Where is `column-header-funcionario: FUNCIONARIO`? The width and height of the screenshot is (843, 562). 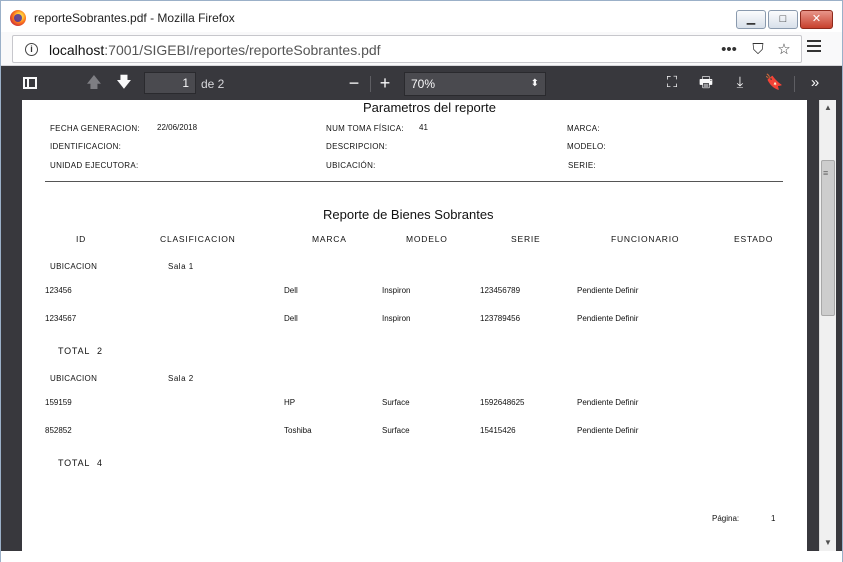 column-header-funcionario: FUNCIONARIO is located at coordinates (645, 239).